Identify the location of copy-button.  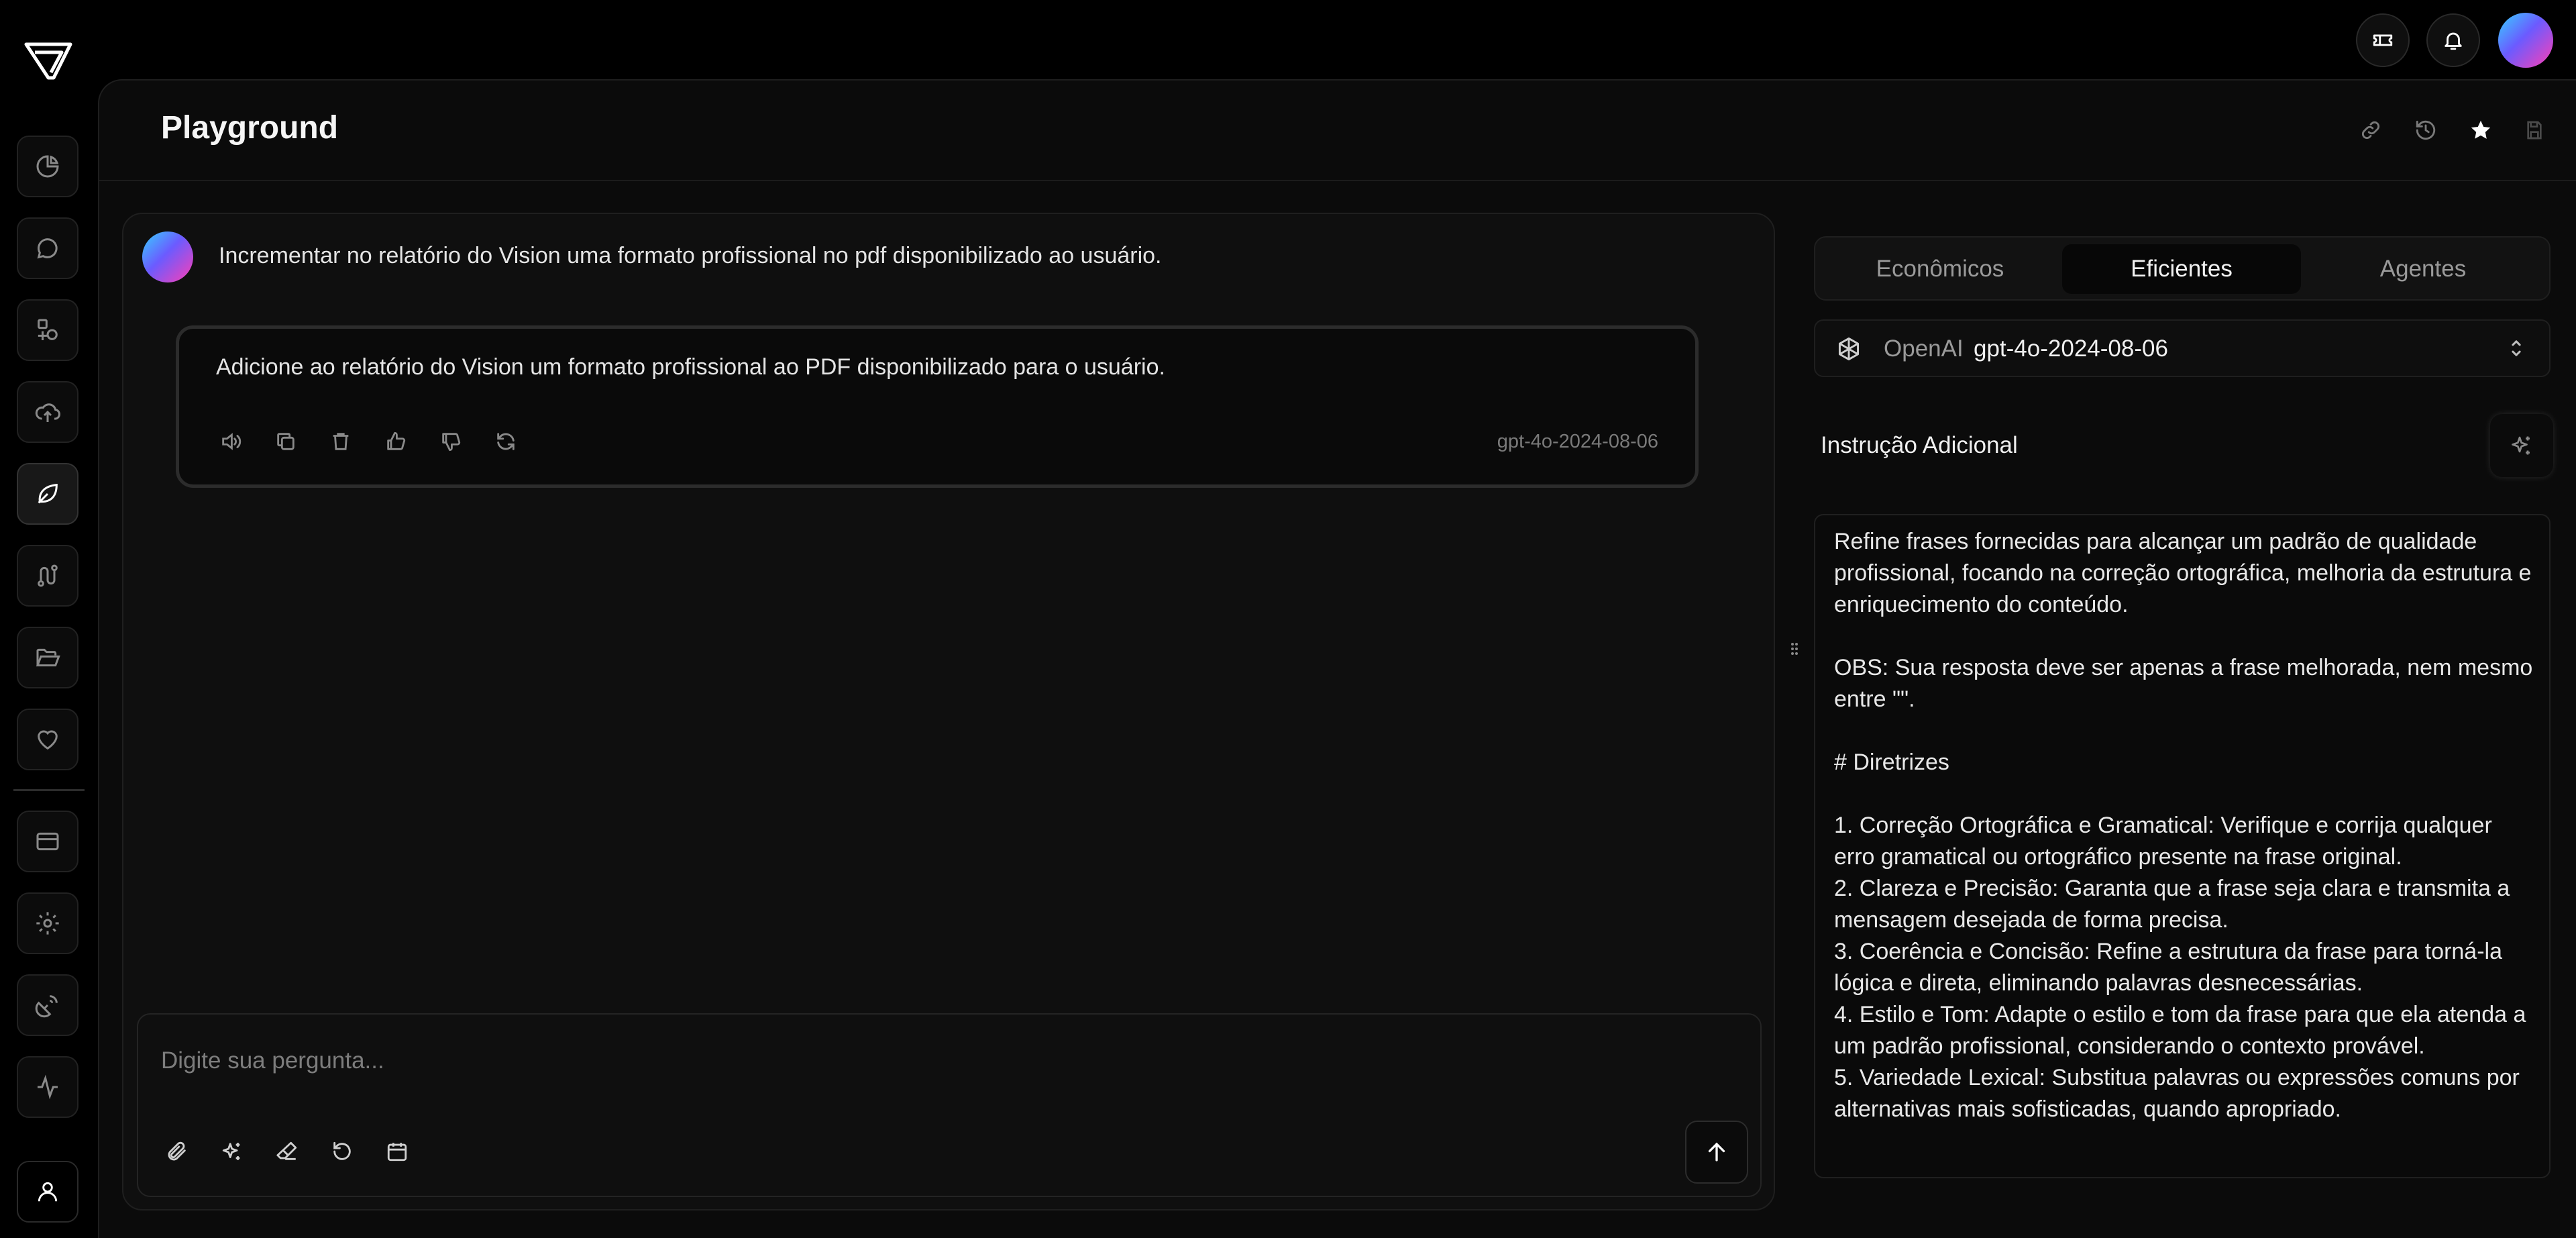
(286, 442).